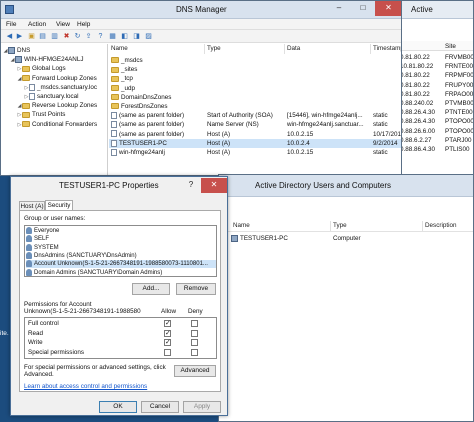 This screenshot has height=422, width=474. Describe the element at coordinates (436, 149) in the screenshot. I see `list-item: 0.88.86.4.30 PTLIS00` at that location.